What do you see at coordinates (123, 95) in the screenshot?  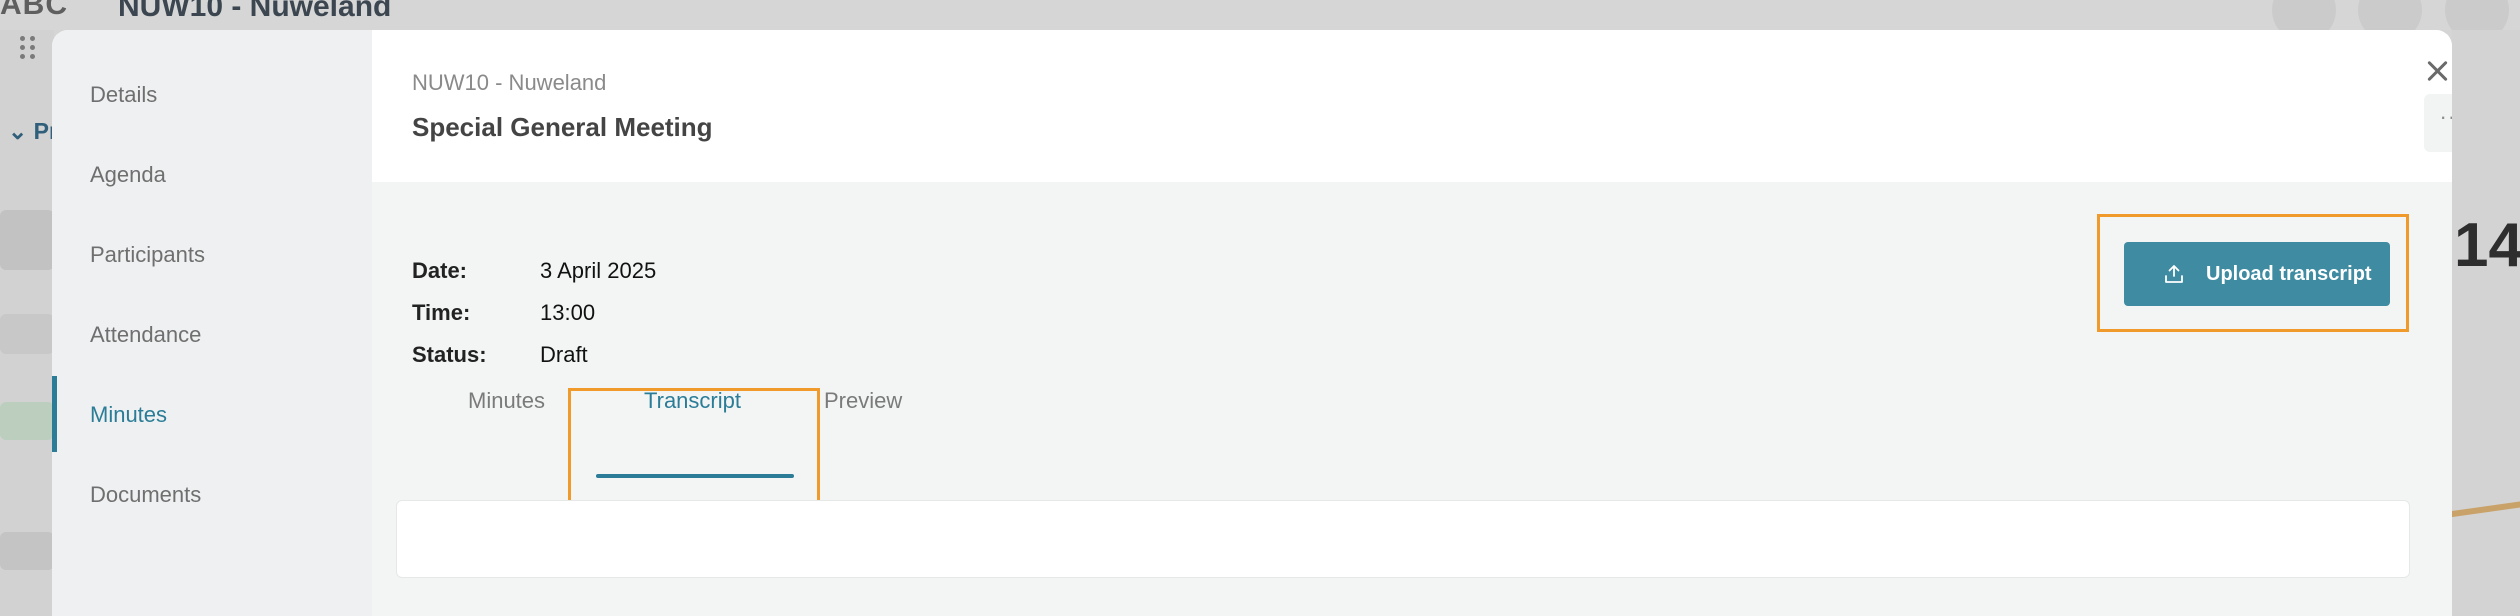 I see `sidebar-item-details: Details` at bounding box center [123, 95].